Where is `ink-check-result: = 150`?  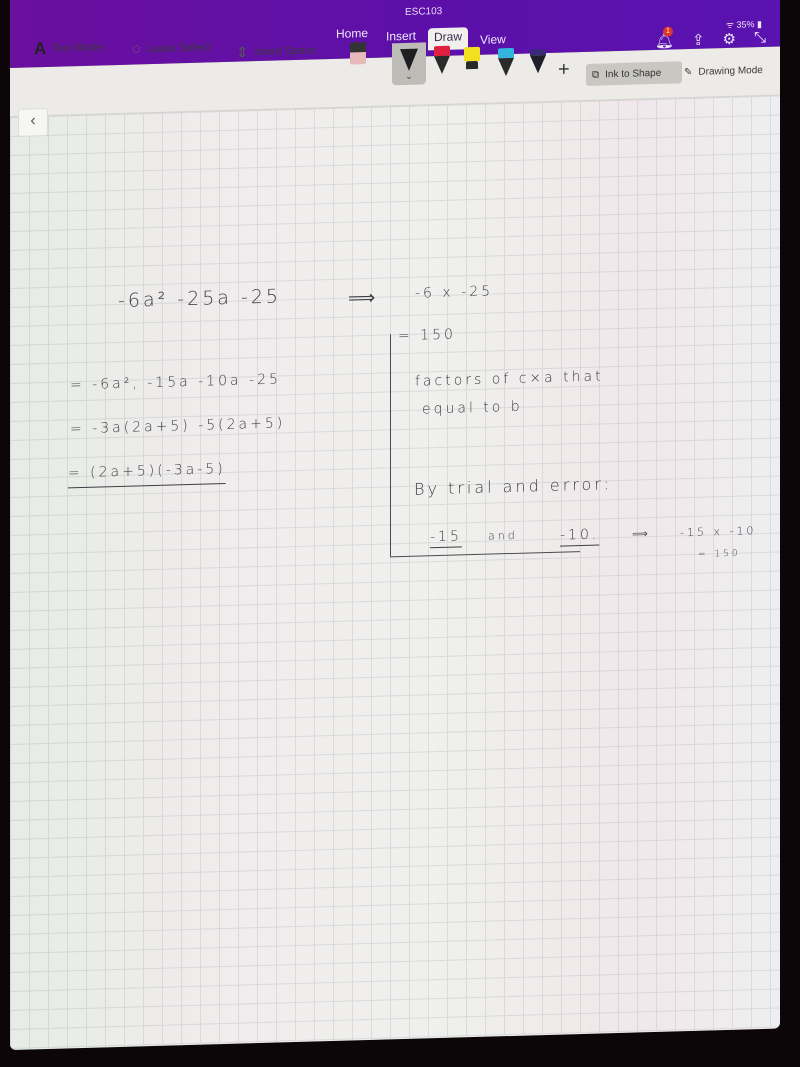 ink-check-result: = 150 is located at coordinates (719, 554).